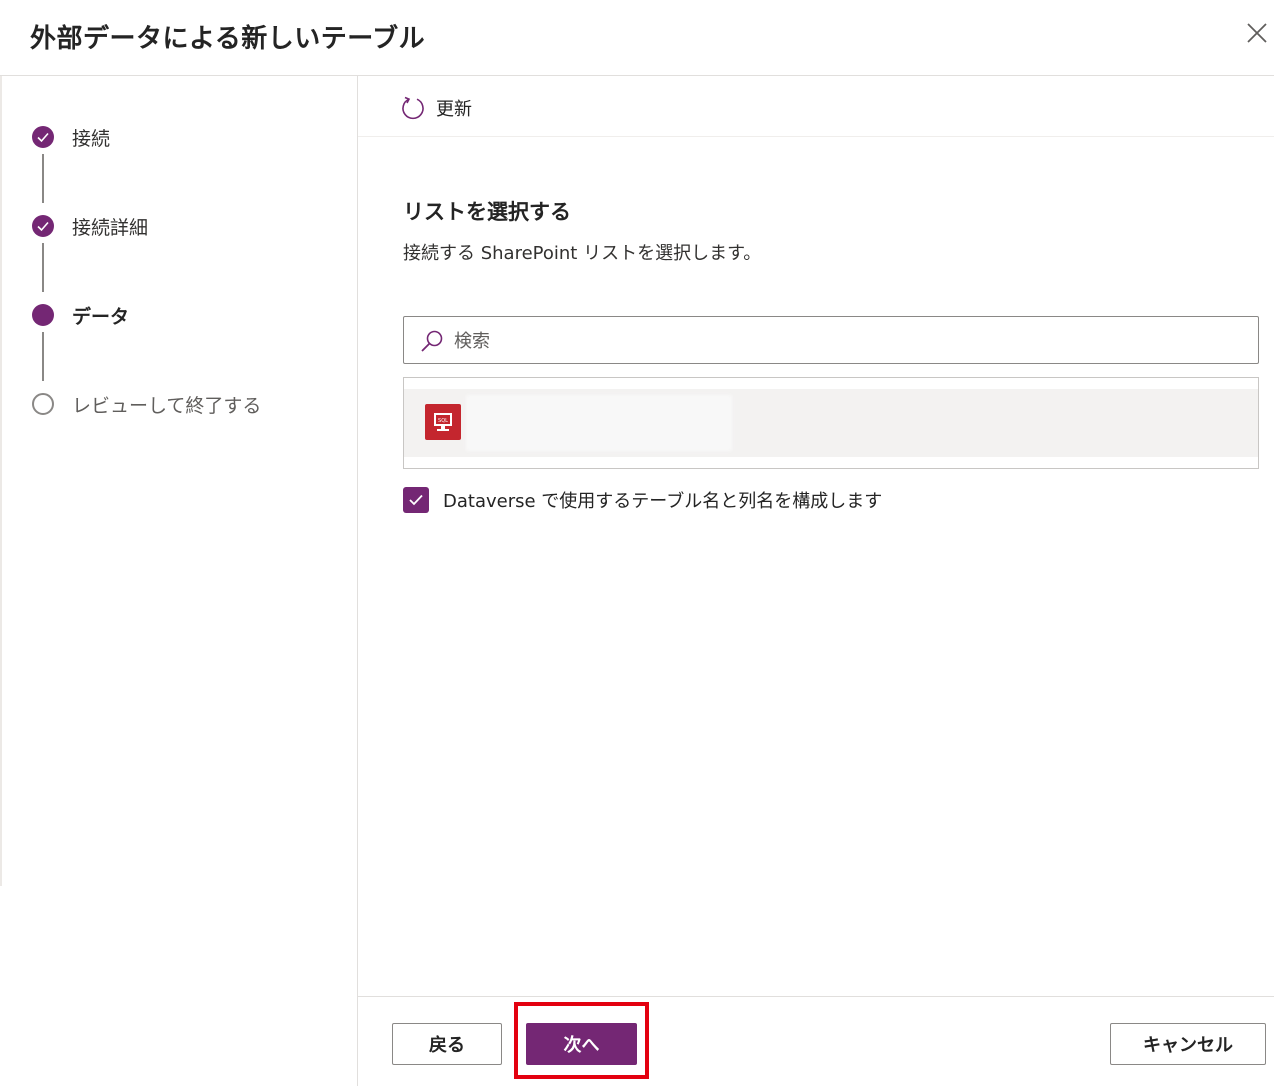 This screenshot has width=1274, height=1087. Describe the element at coordinates (816, 1041) in the screenshot. I see `dialog-footer: 戻る 次へ キャンセル` at that location.